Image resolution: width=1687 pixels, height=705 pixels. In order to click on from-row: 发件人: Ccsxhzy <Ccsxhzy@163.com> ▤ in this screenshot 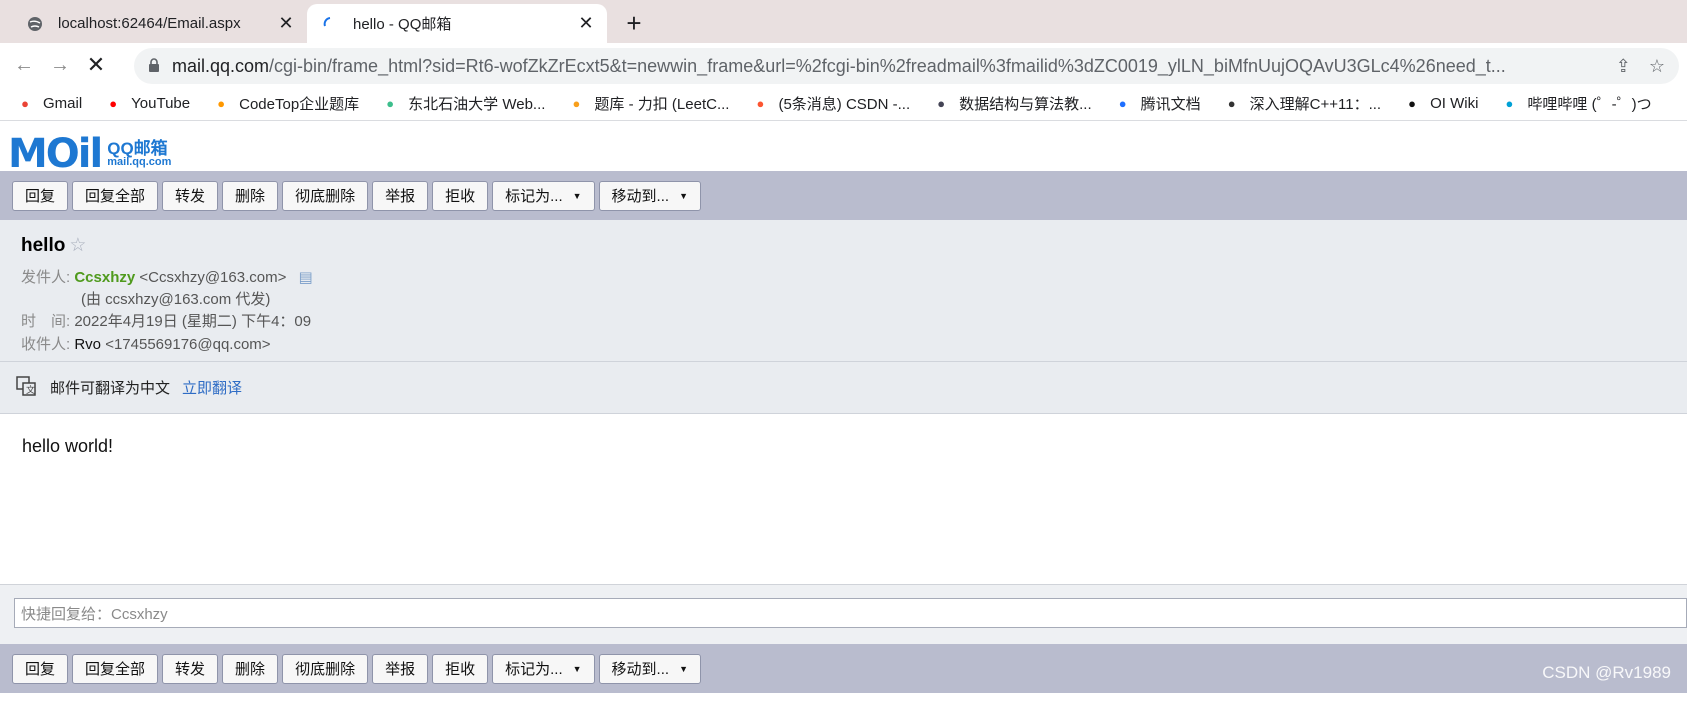, I will do `click(167, 277)`.